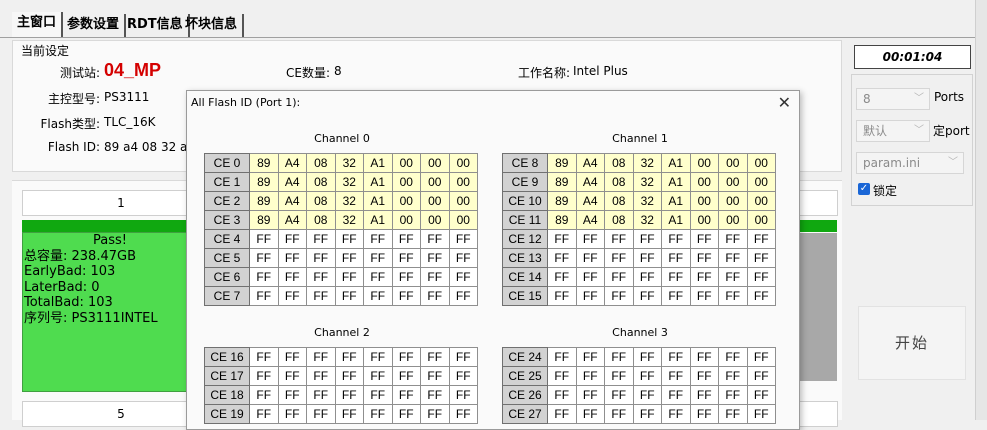 This screenshot has height=430, width=987. What do you see at coordinates (910, 163) in the screenshot?
I see `param-file-select: param.ini ﹀` at bounding box center [910, 163].